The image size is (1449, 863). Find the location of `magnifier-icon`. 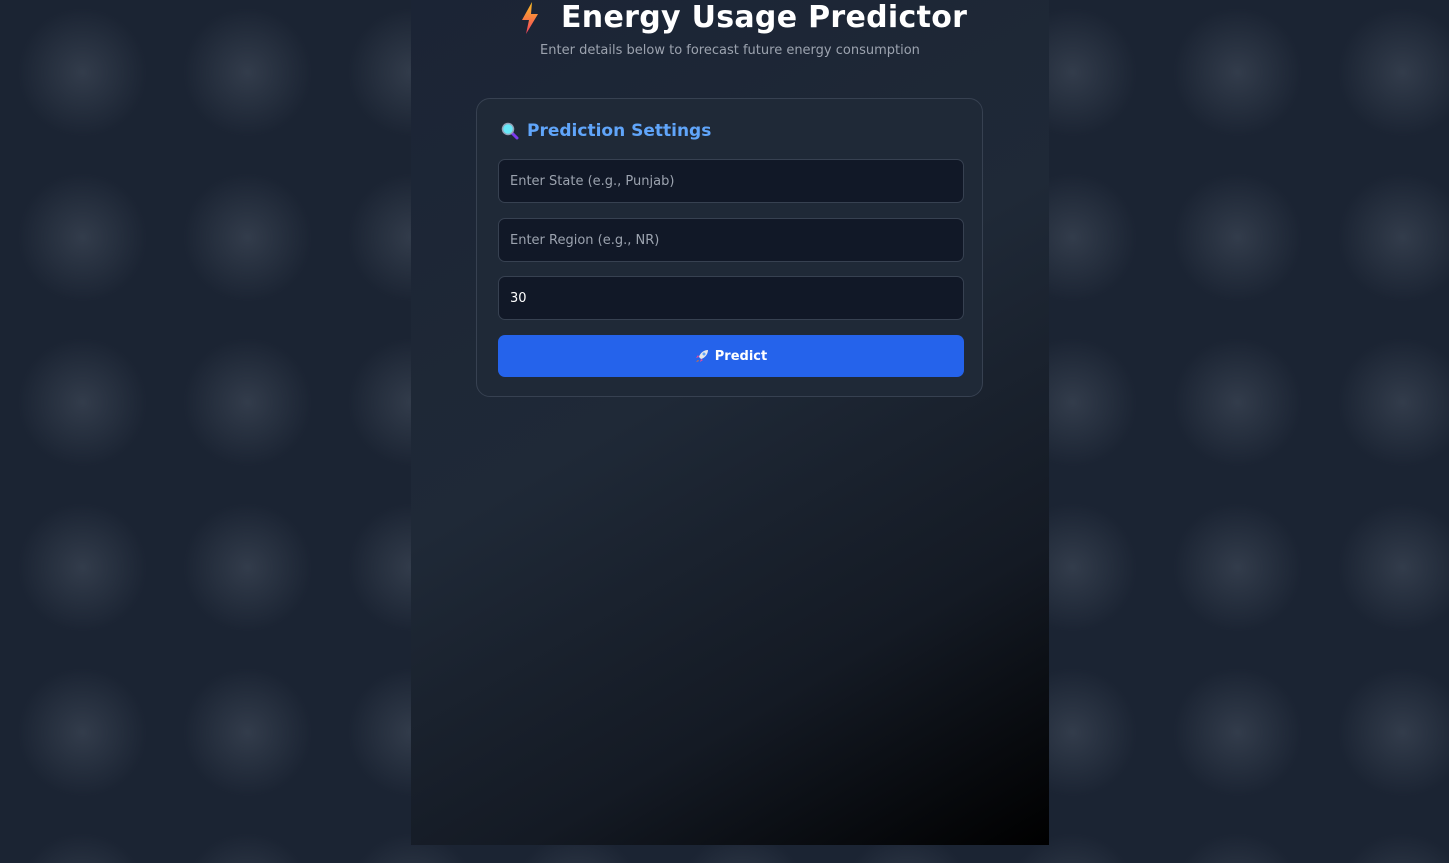

magnifier-icon is located at coordinates (510, 131).